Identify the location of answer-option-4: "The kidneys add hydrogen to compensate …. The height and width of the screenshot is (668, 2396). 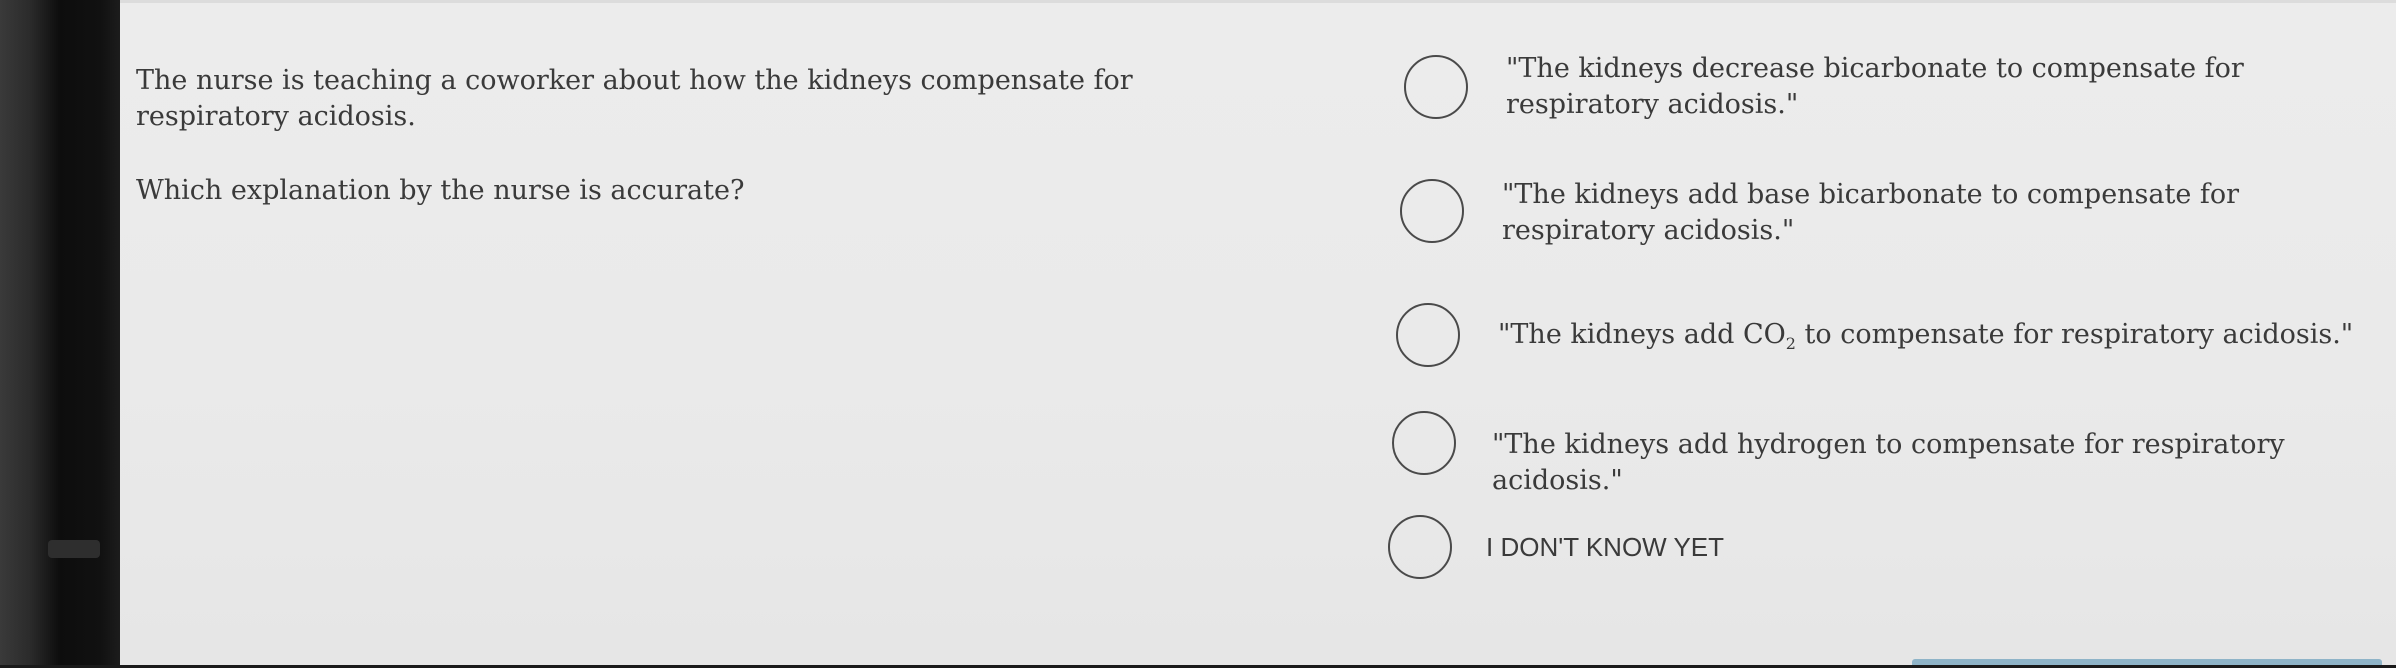
(1890, 453).